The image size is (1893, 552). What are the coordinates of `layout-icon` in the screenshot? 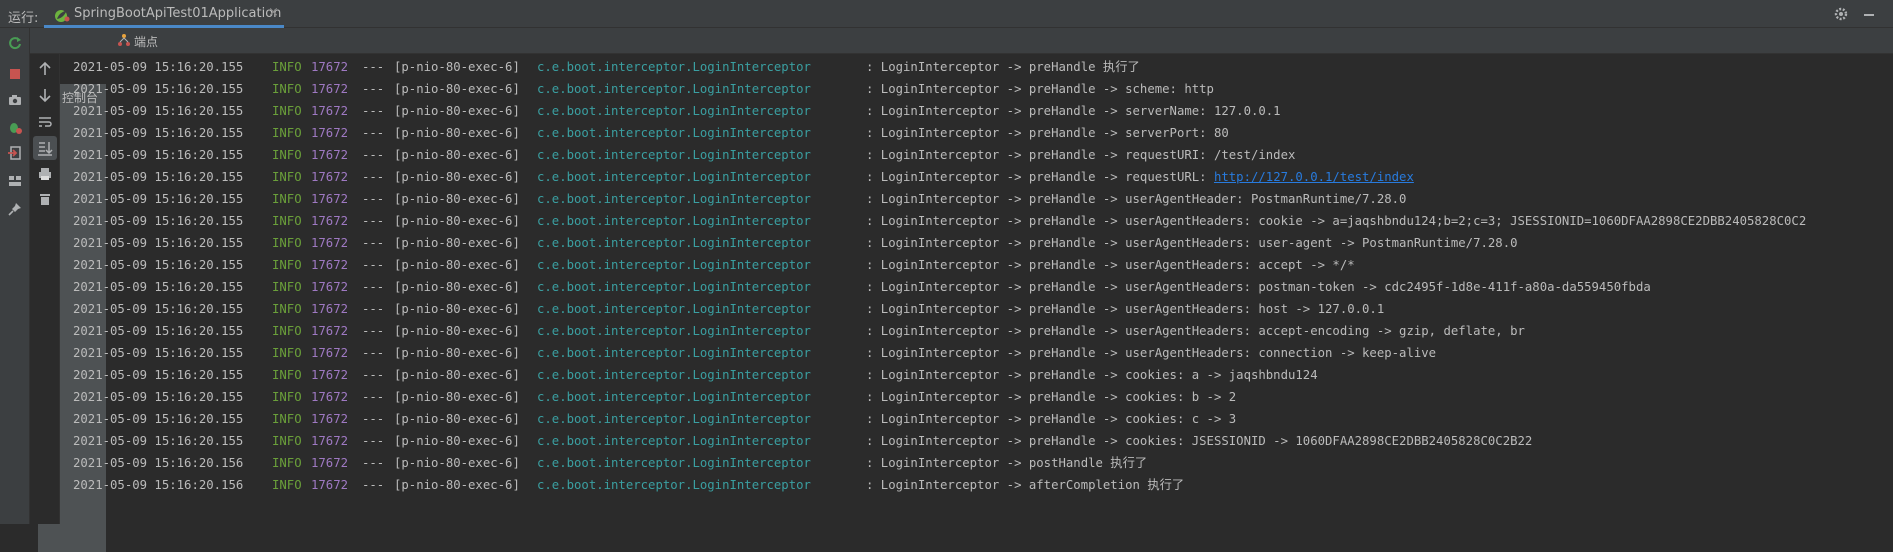 It's located at (15, 181).